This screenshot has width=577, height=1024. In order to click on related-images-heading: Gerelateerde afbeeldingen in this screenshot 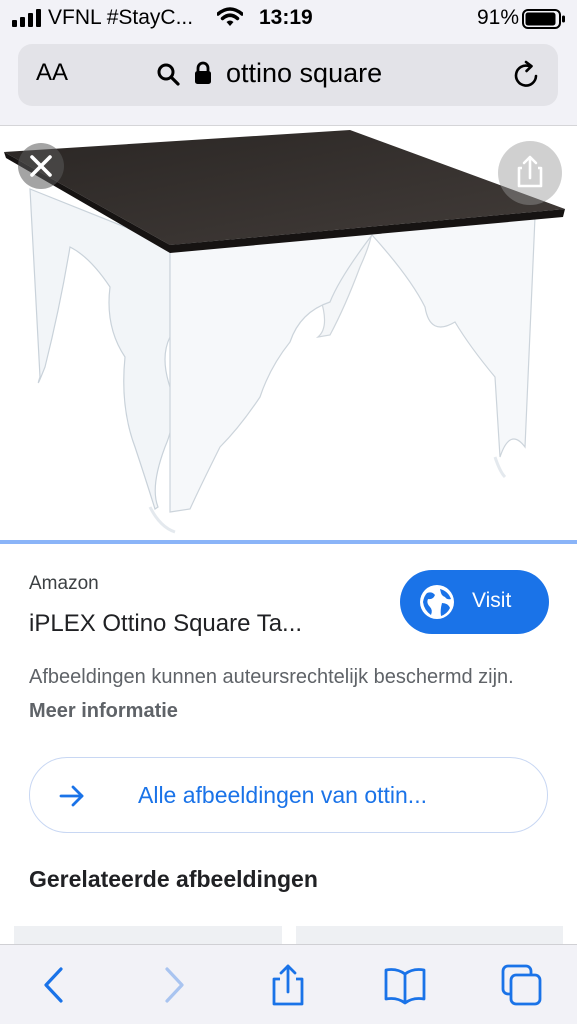, I will do `click(173, 879)`.